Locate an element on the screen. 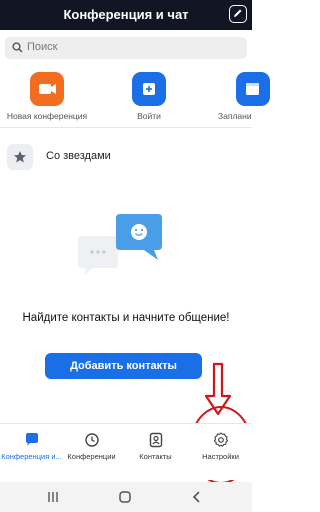  join-label: Войти is located at coordinates (149, 116).